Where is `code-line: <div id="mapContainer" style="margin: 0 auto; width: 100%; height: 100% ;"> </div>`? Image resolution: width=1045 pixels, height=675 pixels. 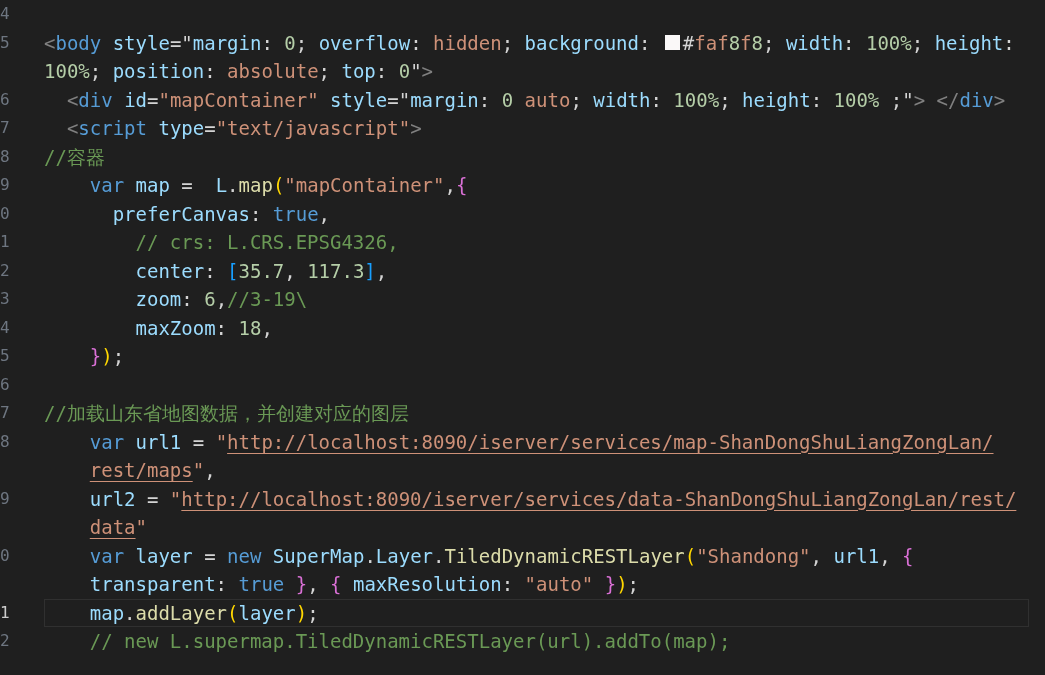 code-line: <div id="mapContainer" style="margin: 0 auto; width: 100%; height: 100% ;"> </div> is located at coordinates (535, 100).